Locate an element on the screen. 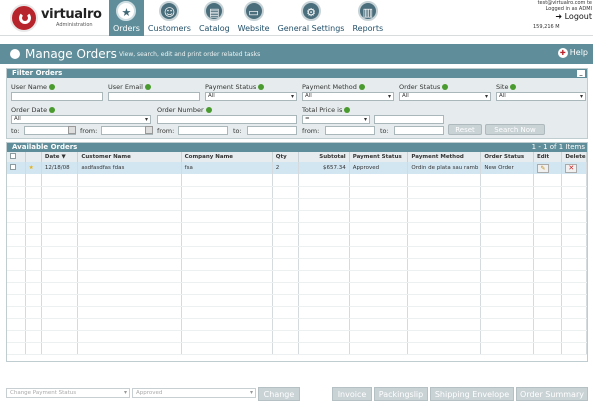 The image size is (593, 402). nav-label: Reports is located at coordinates (368, 28).